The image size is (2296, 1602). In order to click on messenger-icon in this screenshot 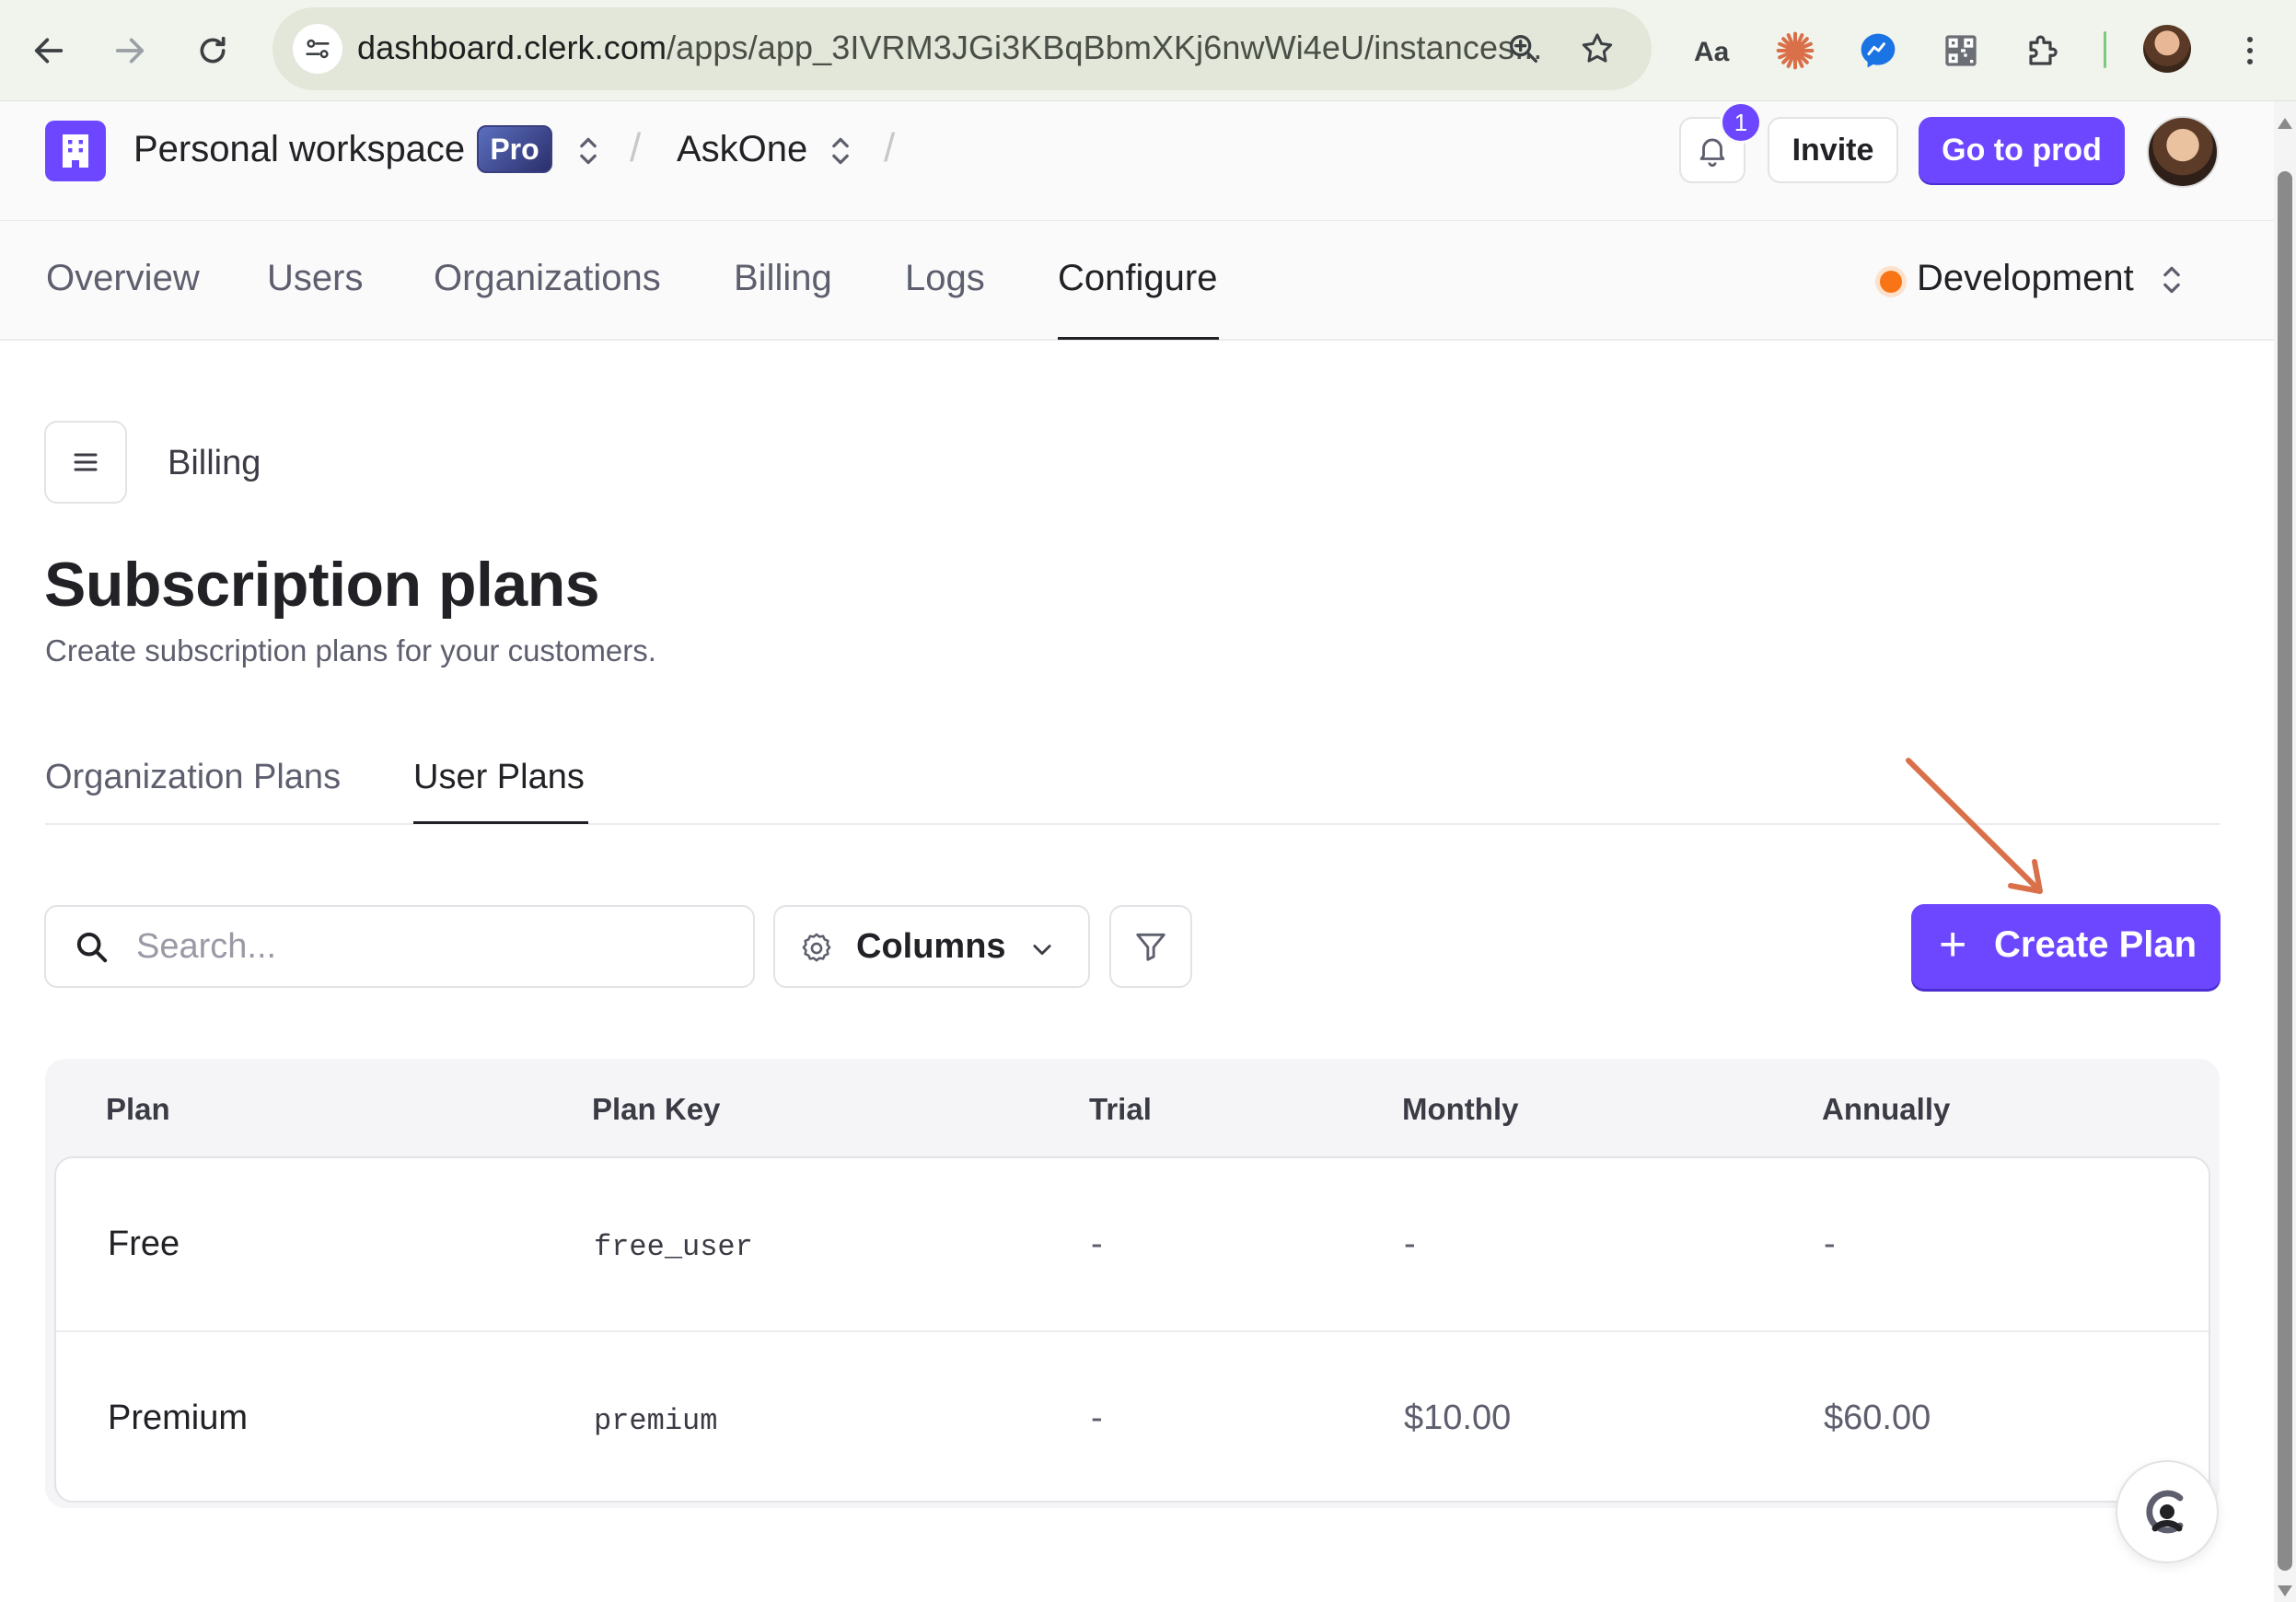, I will do `click(1878, 50)`.